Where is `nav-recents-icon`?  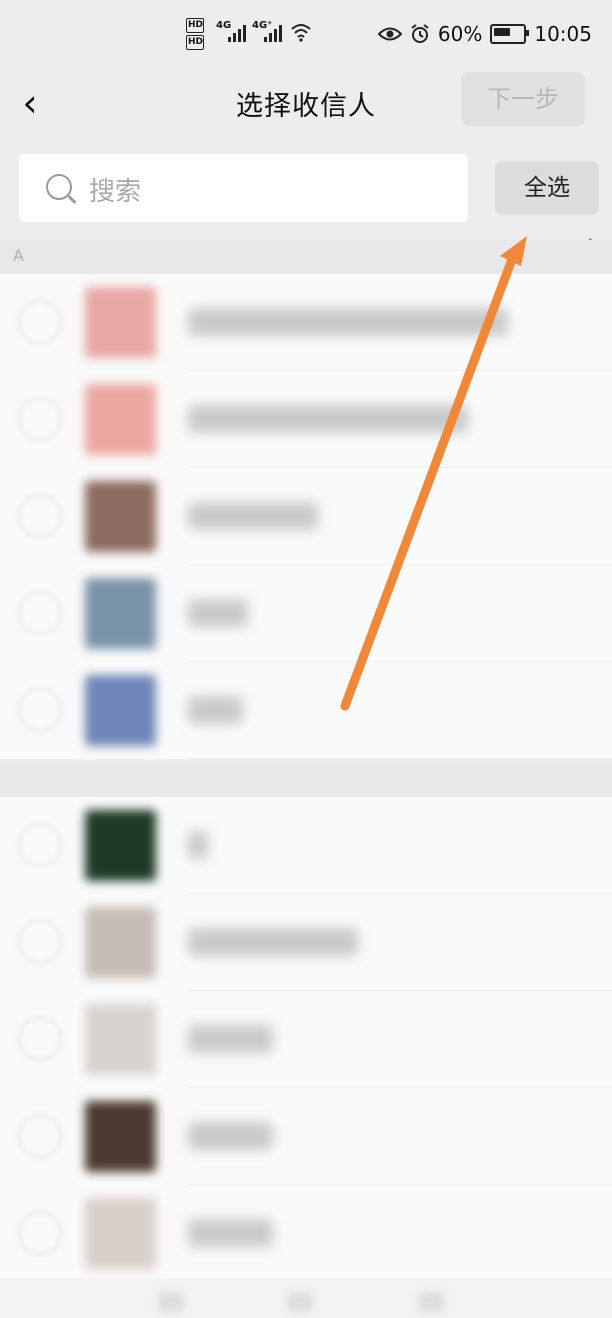 nav-recents-icon is located at coordinates (431, 1302).